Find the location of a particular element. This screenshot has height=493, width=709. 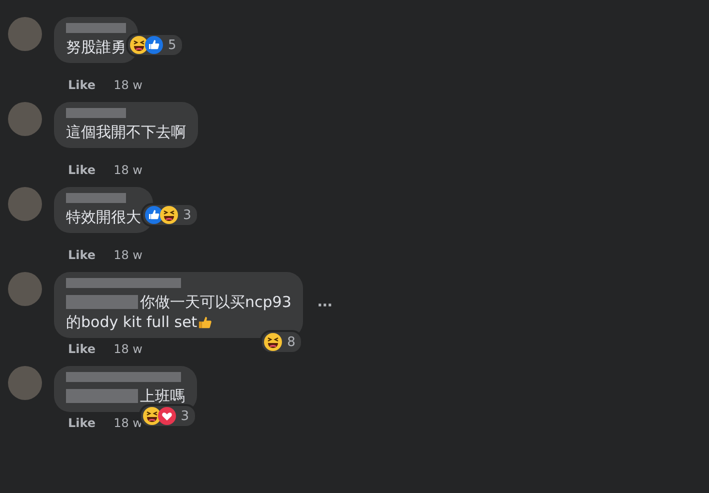

comment-text: 這個我開不下去啊 is located at coordinates (126, 132).